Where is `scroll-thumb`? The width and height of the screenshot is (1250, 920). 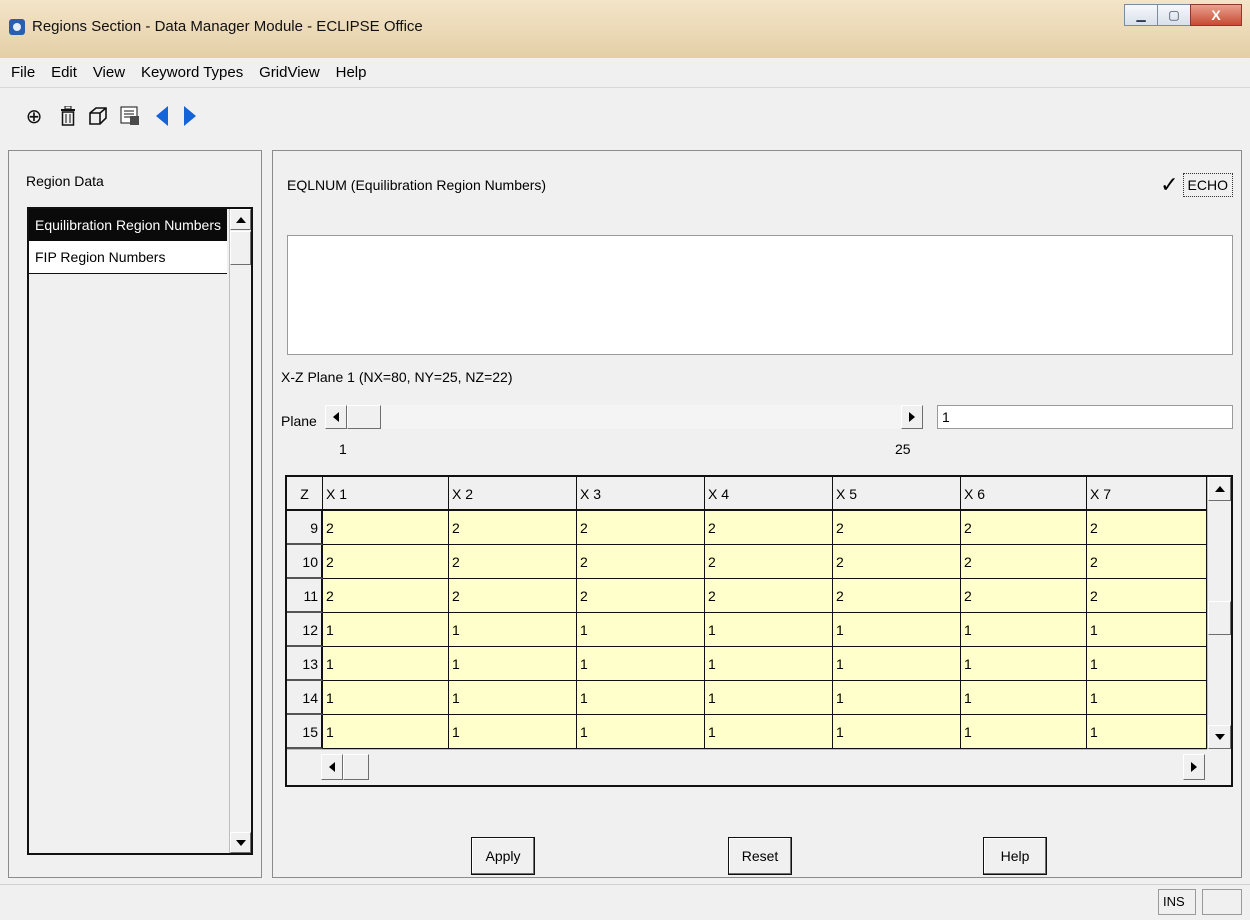
scroll-thumb is located at coordinates (240, 248).